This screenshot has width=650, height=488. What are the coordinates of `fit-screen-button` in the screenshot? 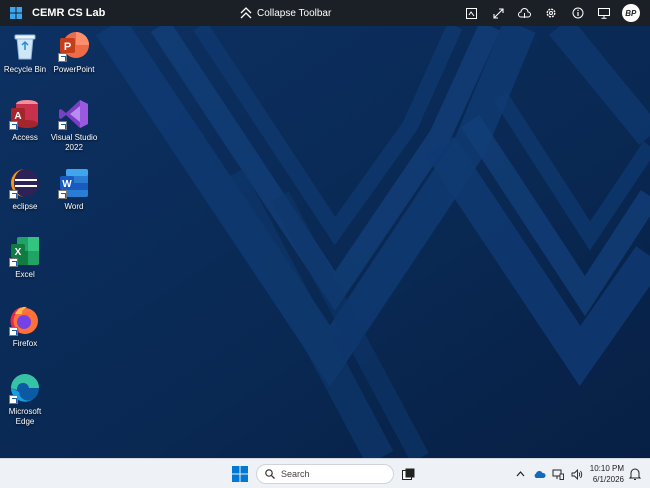 It's located at (472, 13).